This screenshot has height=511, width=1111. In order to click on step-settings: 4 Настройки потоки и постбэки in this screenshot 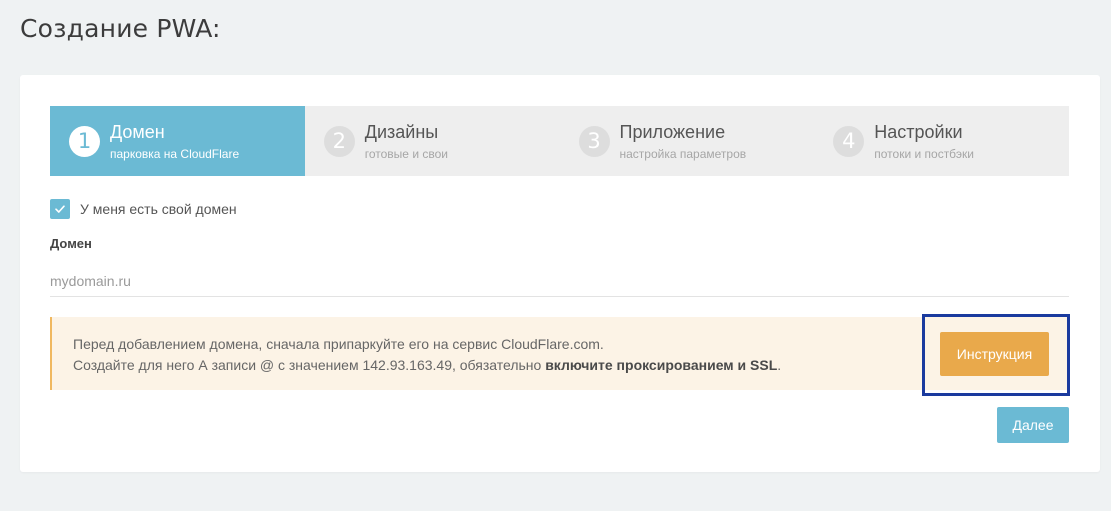, I will do `click(941, 141)`.